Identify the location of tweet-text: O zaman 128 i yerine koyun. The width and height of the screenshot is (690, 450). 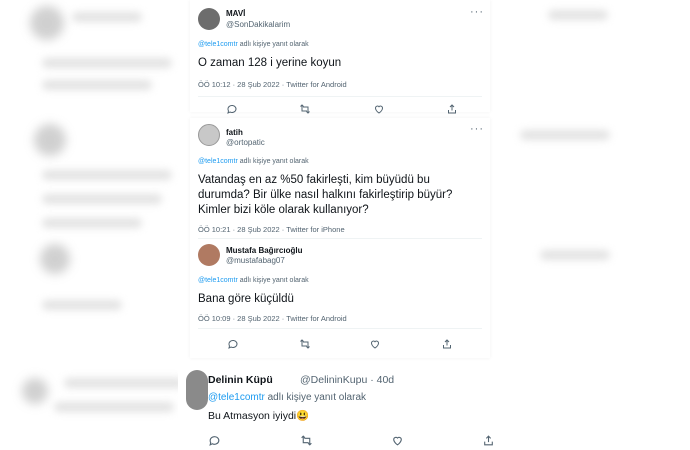
(270, 63).